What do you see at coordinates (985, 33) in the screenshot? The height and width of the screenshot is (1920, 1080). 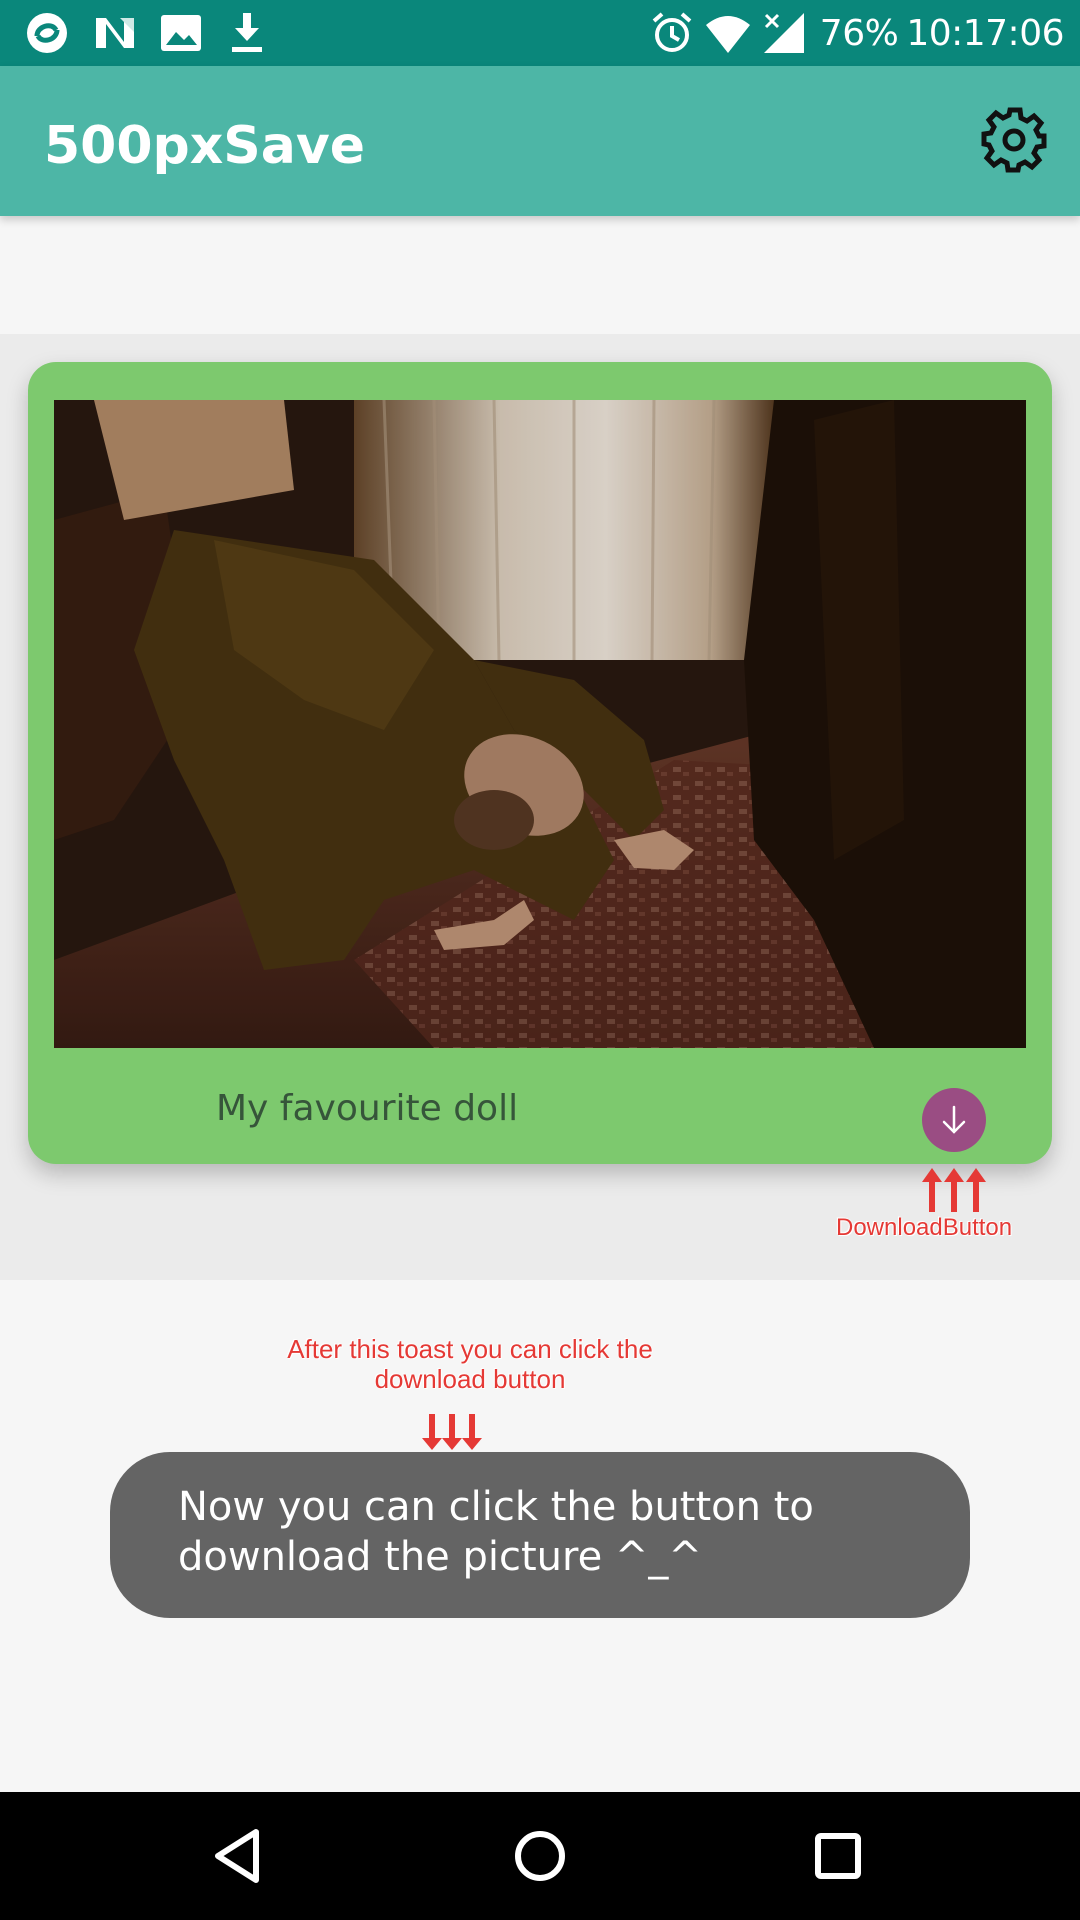 I see `clock: 10:17:06` at bounding box center [985, 33].